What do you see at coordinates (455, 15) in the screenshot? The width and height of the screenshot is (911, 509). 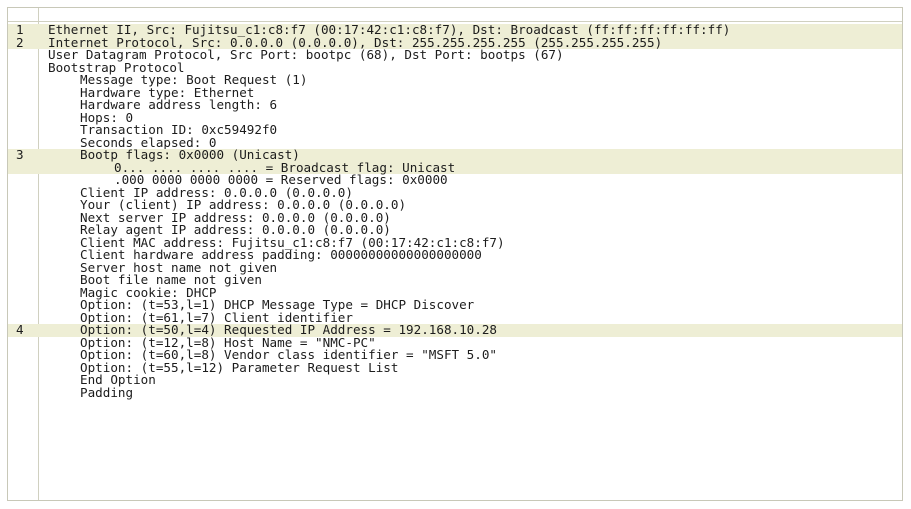 I see `pane-header-bar` at bounding box center [455, 15].